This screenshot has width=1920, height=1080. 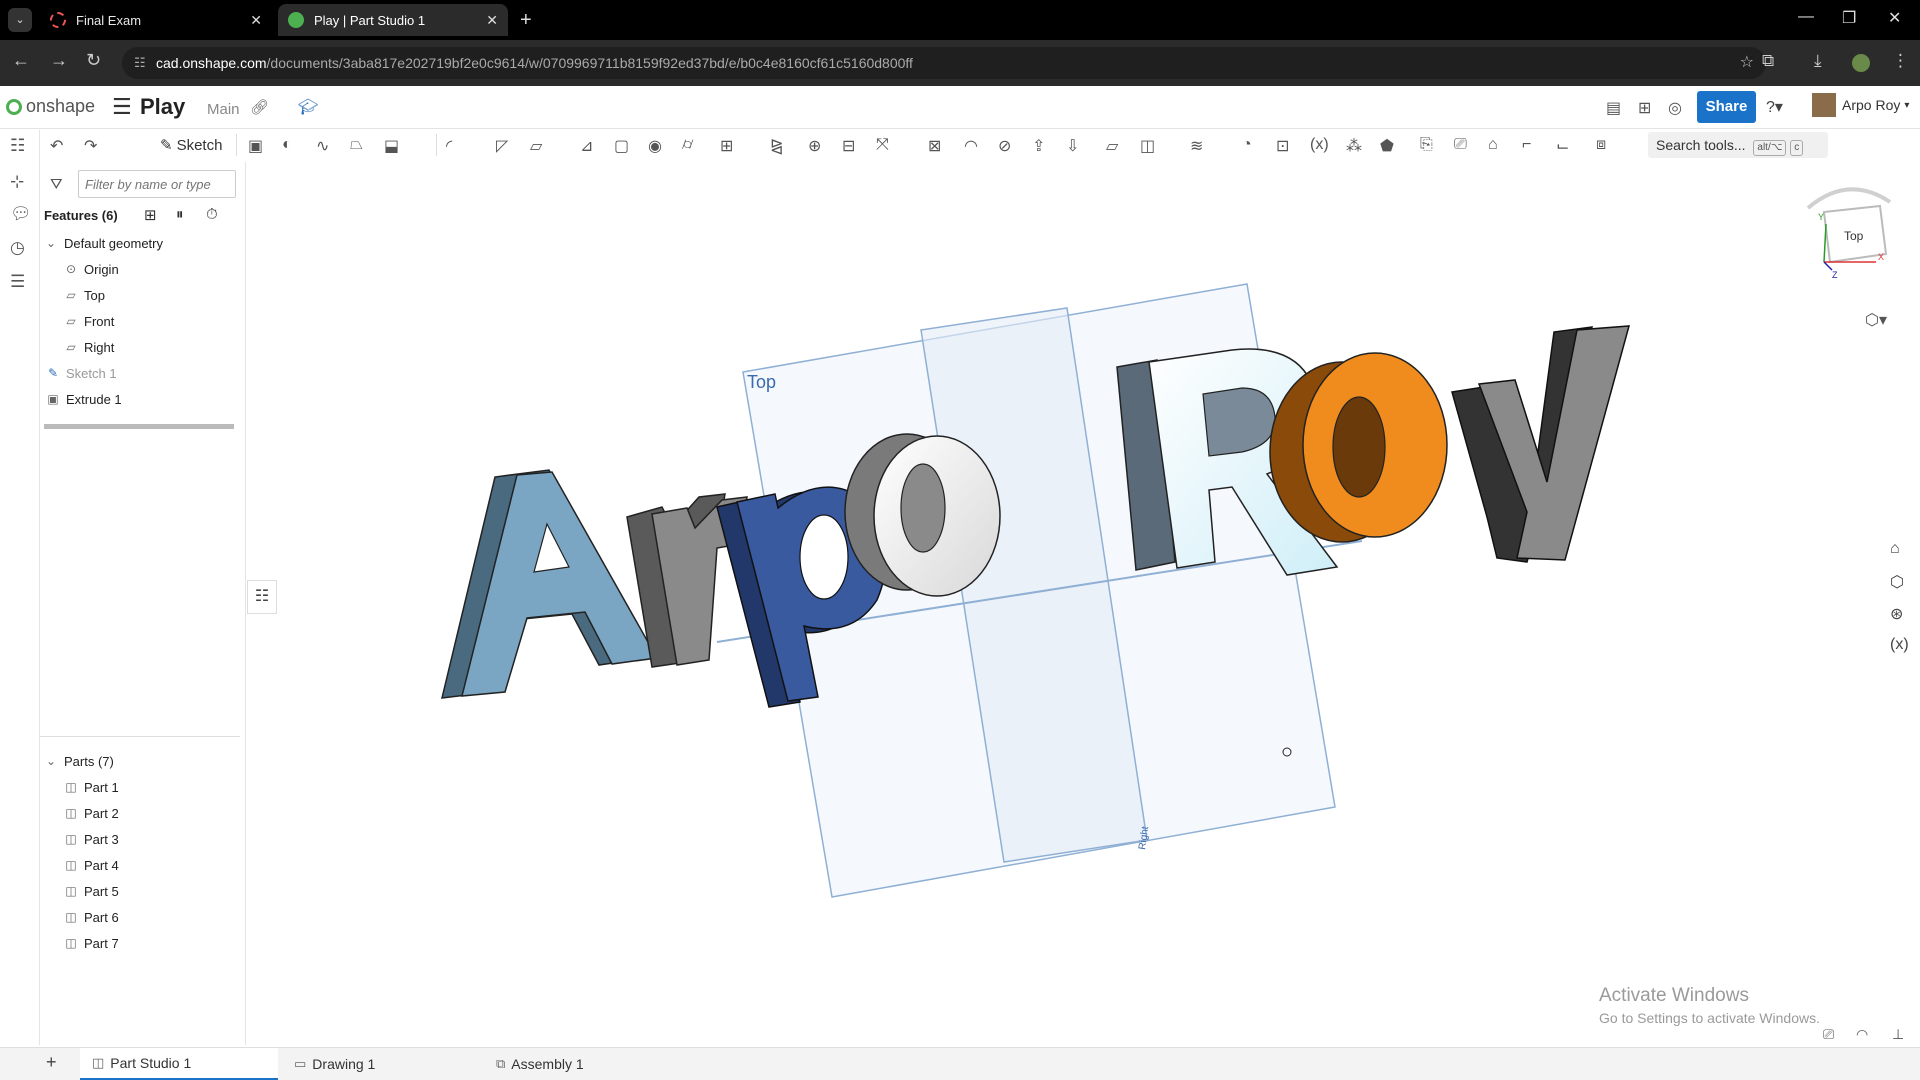 What do you see at coordinates (971, 146) in the screenshot?
I see `modify-fillet-icon: ◠` at bounding box center [971, 146].